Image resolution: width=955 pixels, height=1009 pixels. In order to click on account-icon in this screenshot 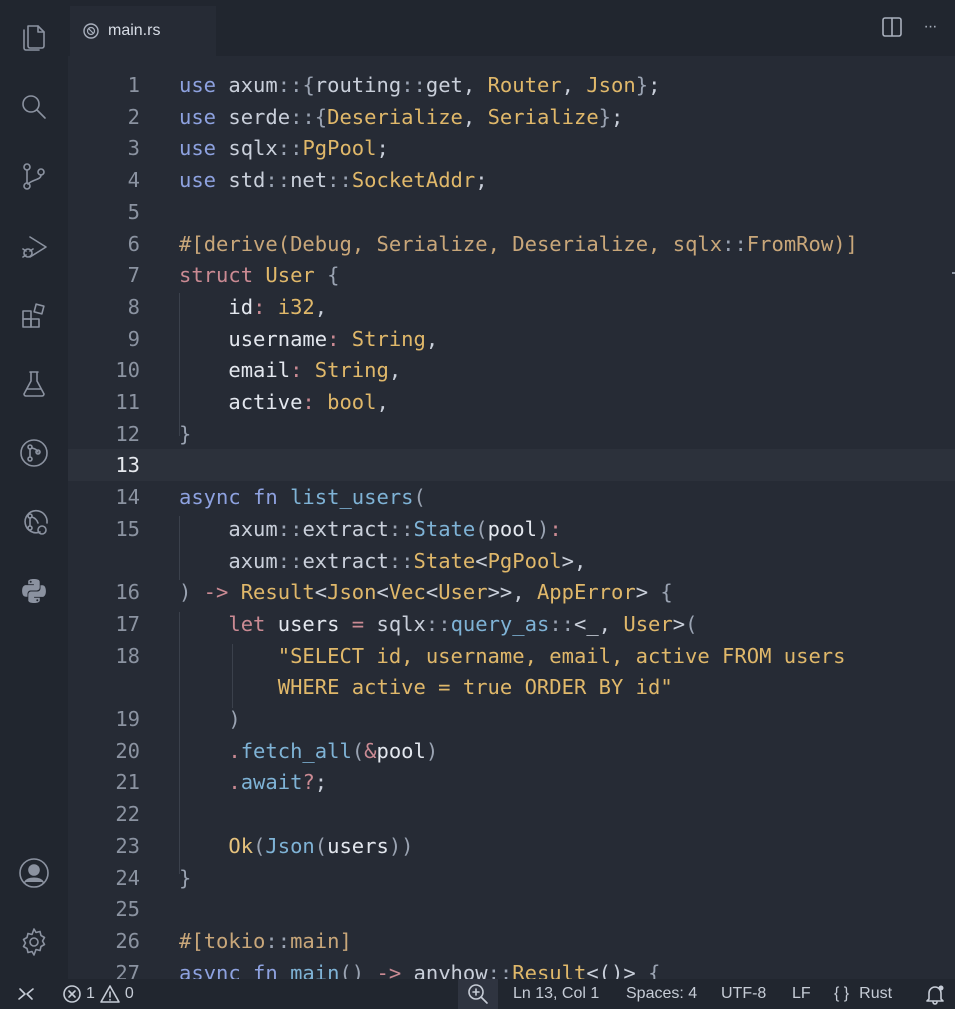, I will do `click(34, 873)`.